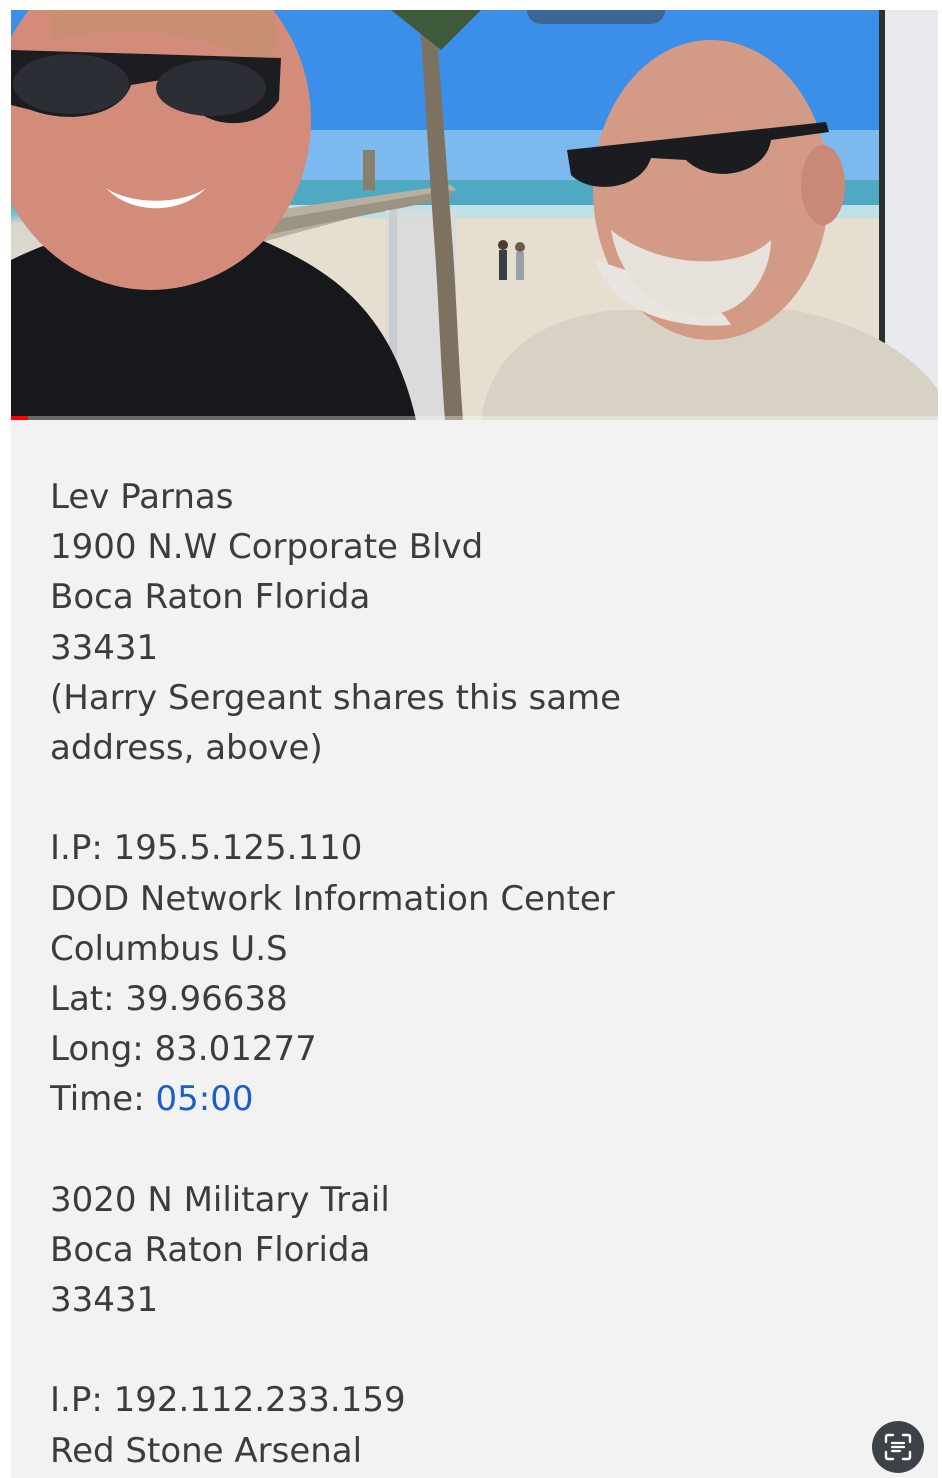 This screenshot has height=1478, width=942. Describe the element at coordinates (204, 1099) in the screenshot. I see `timestamp-link: 05:00` at that location.